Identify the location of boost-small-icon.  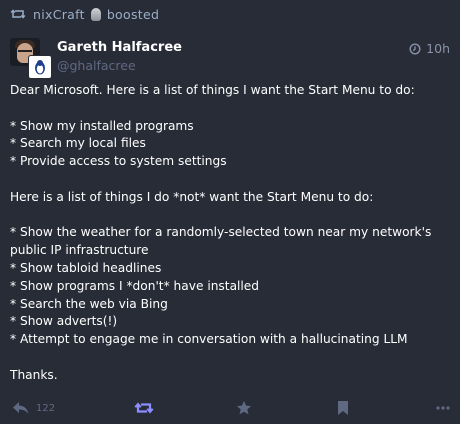
(18, 14).